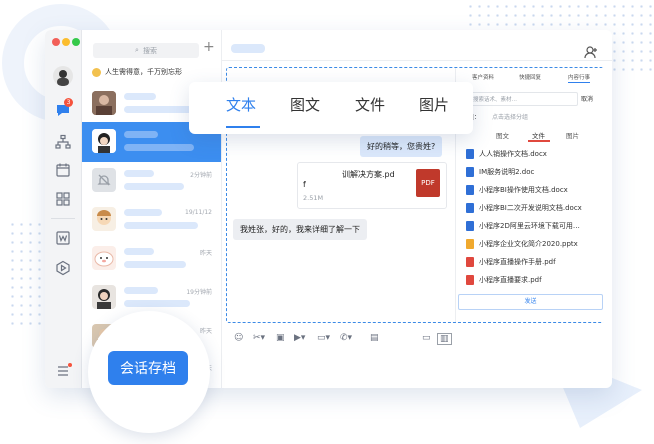 Image resolution: width=654 pixels, height=444 pixels. Describe the element at coordinates (510, 279) in the screenshot. I see `file-item-name: 小程序直播要求.pdf` at that location.